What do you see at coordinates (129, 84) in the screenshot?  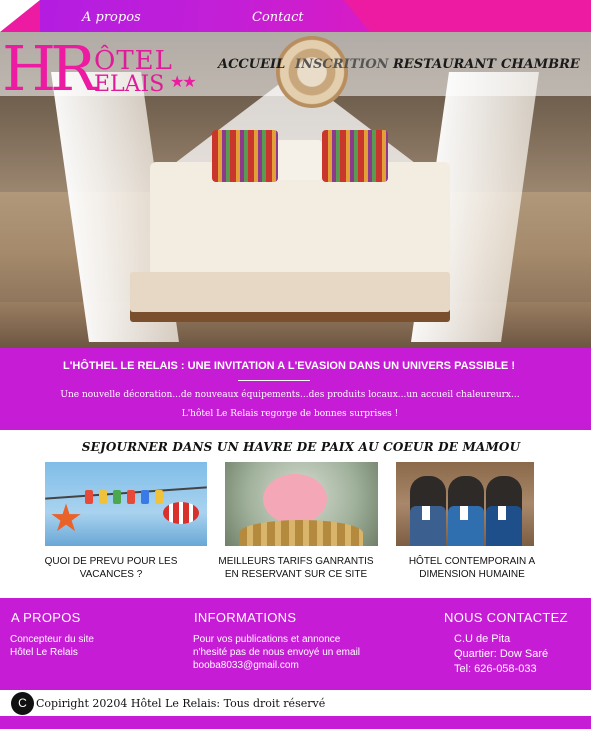 I see `logo-word-relais: ELAIS` at bounding box center [129, 84].